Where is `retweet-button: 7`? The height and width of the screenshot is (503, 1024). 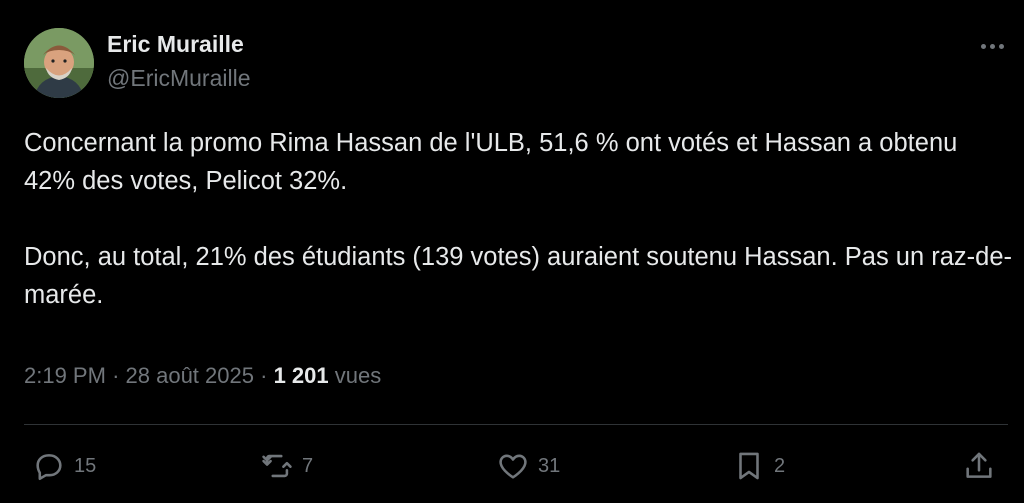 retweet-button: 7 is located at coordinates (286, 466).